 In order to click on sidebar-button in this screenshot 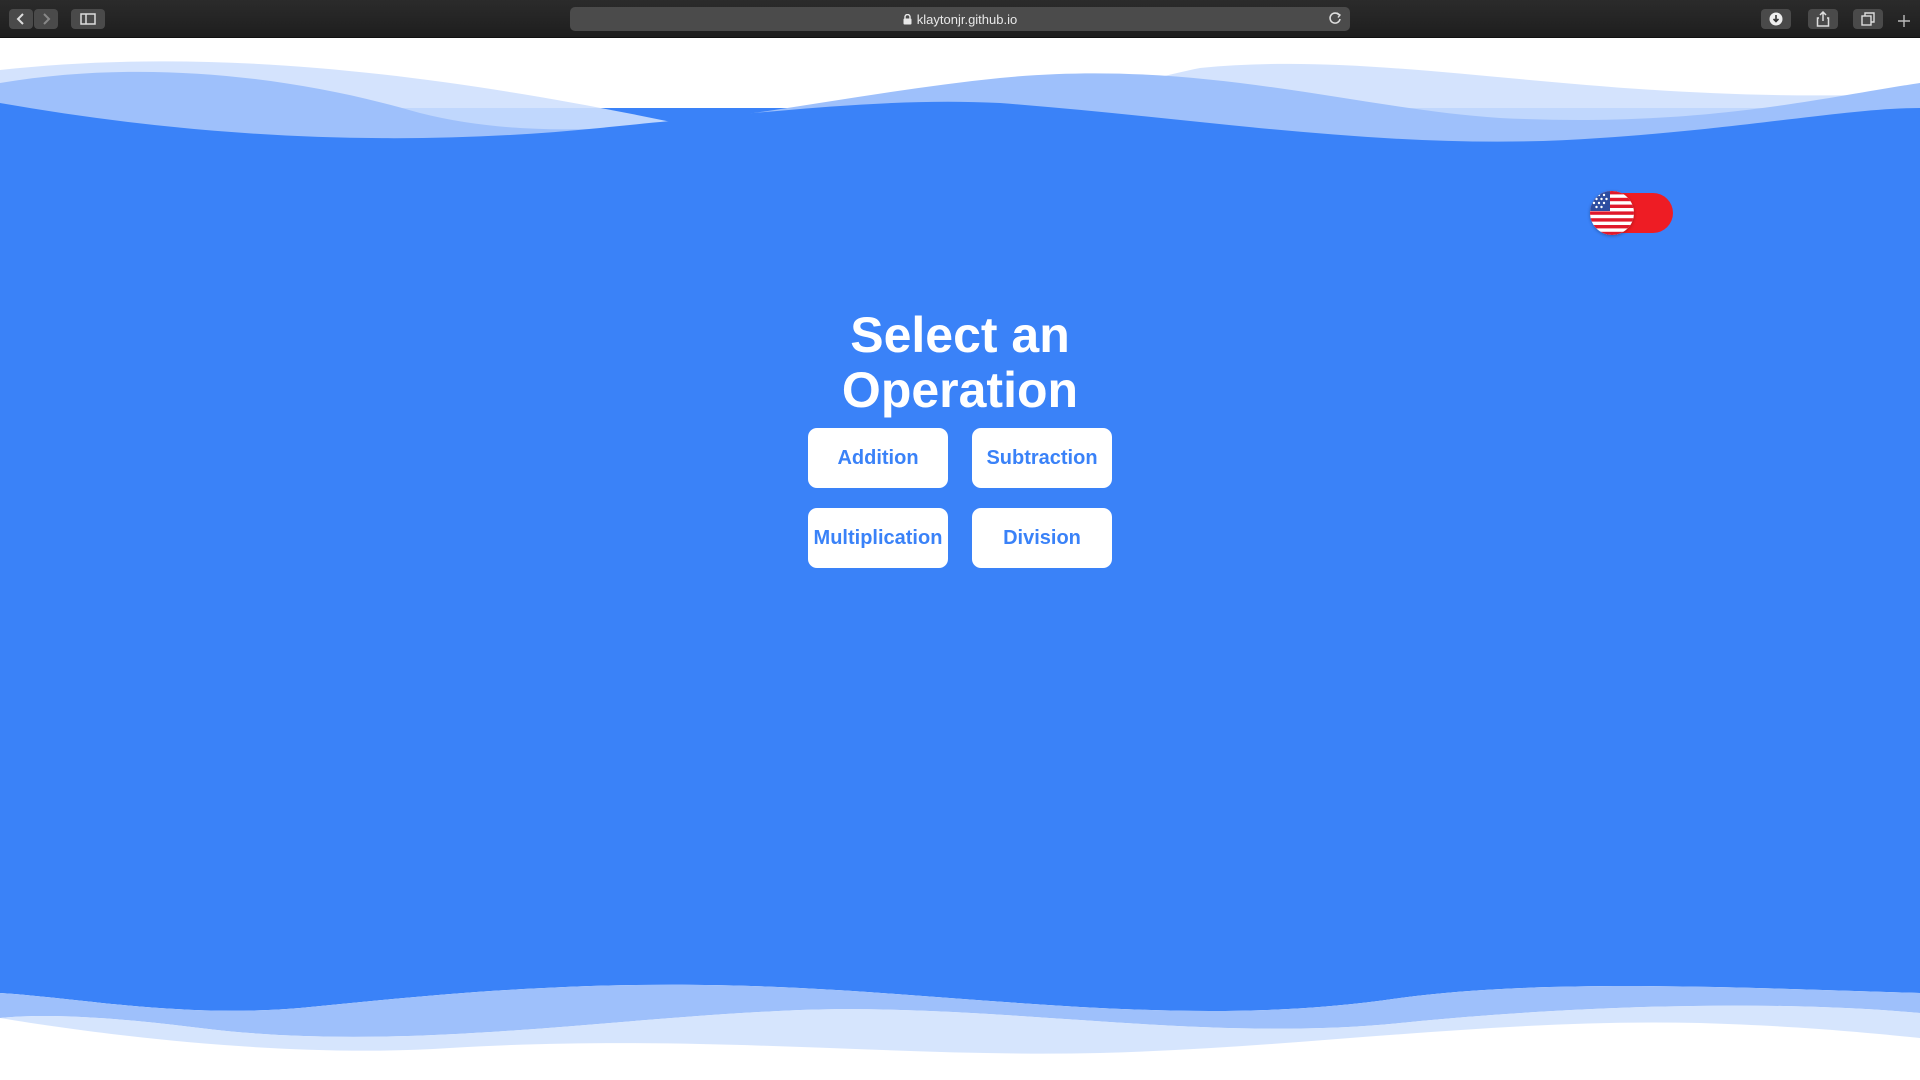, I will do `click(88, 19)`.